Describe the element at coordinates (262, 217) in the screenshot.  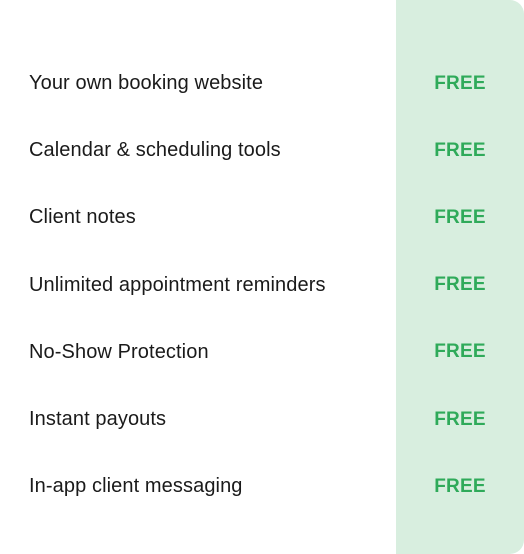
I see `feature-row-client-notes: Client notes FREE` at that location.